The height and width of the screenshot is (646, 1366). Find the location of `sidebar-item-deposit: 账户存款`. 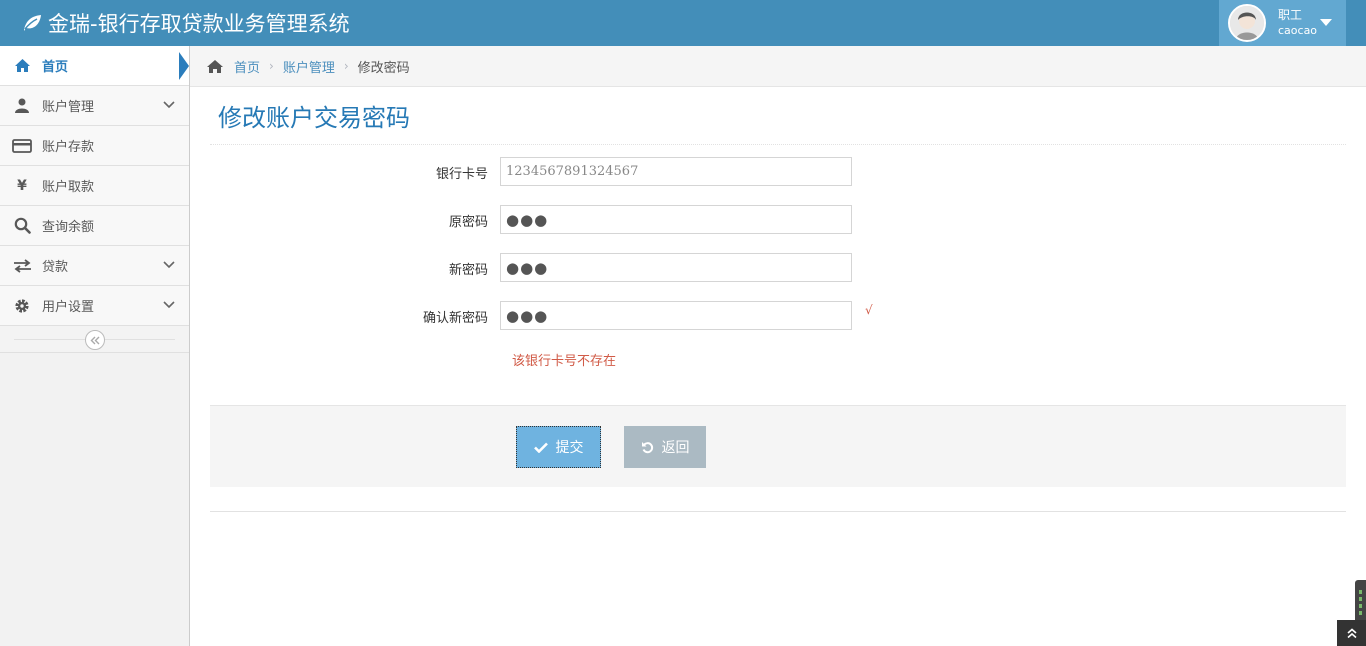

sidebar-item-deposit: 账户存款 is located at coordinates (94, 146).